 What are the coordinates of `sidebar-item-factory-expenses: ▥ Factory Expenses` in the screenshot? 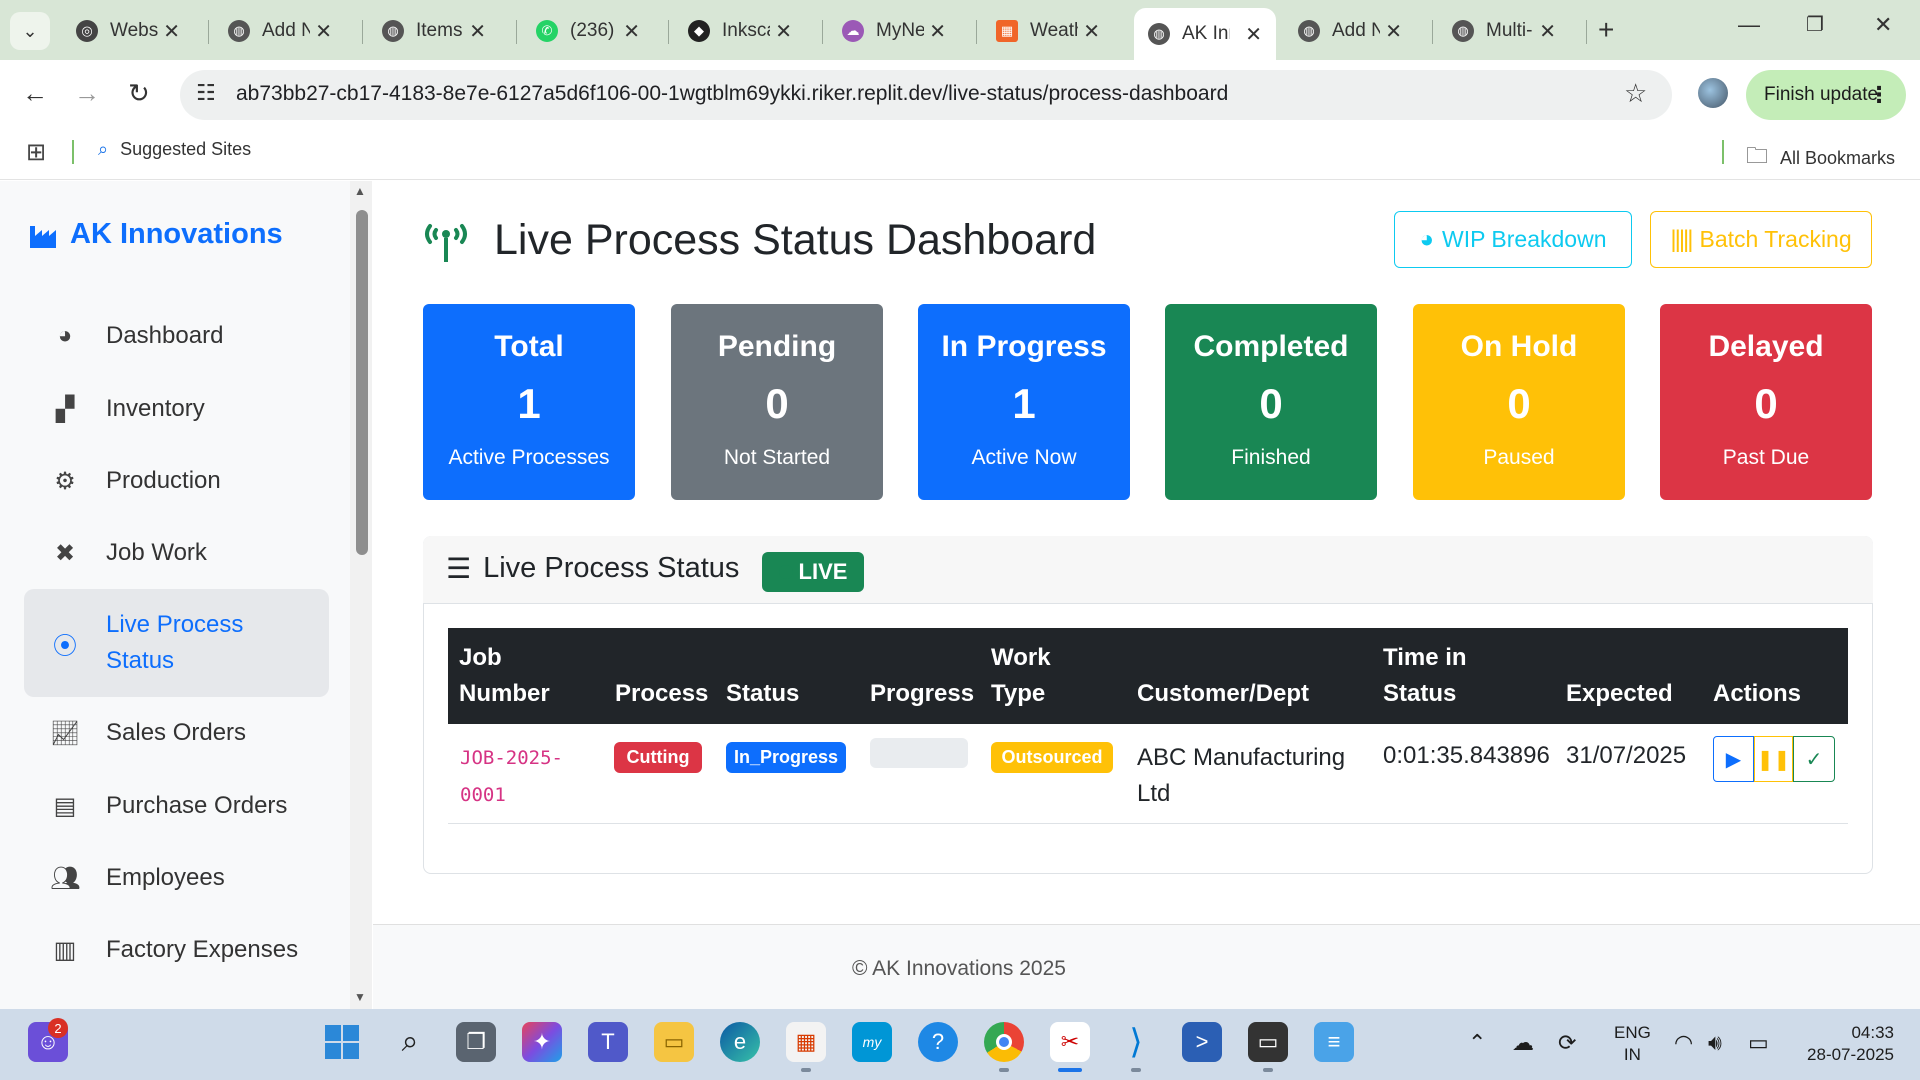 It's located at (176, 950).